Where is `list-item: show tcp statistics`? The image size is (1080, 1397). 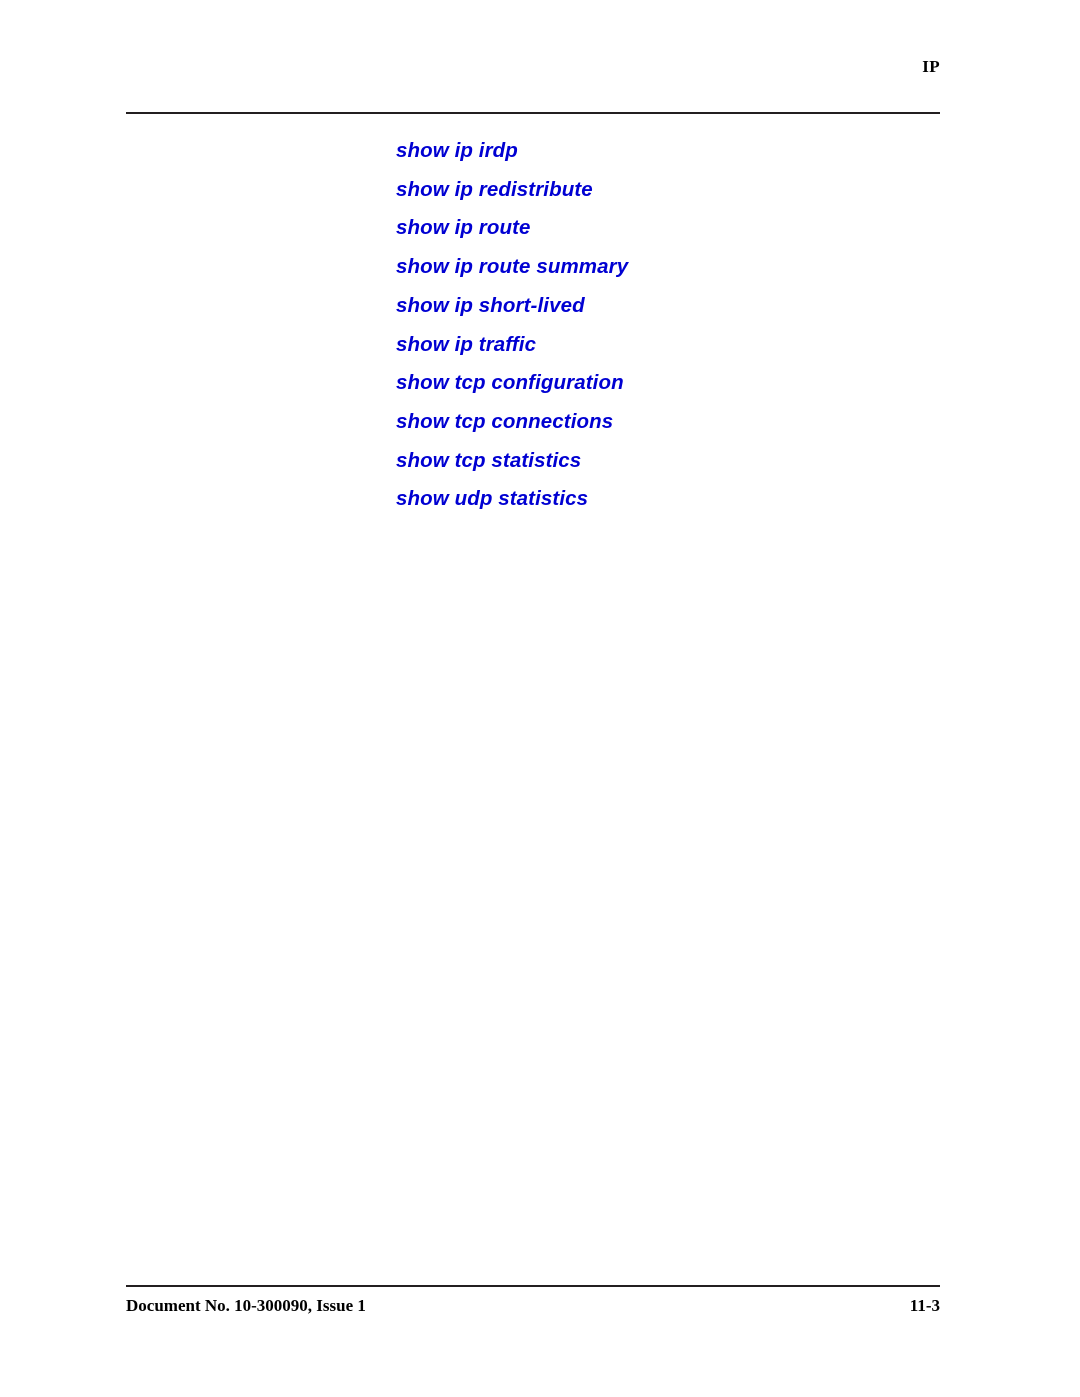 list-item: show tcp statistics is located at coordinates (676, 461).